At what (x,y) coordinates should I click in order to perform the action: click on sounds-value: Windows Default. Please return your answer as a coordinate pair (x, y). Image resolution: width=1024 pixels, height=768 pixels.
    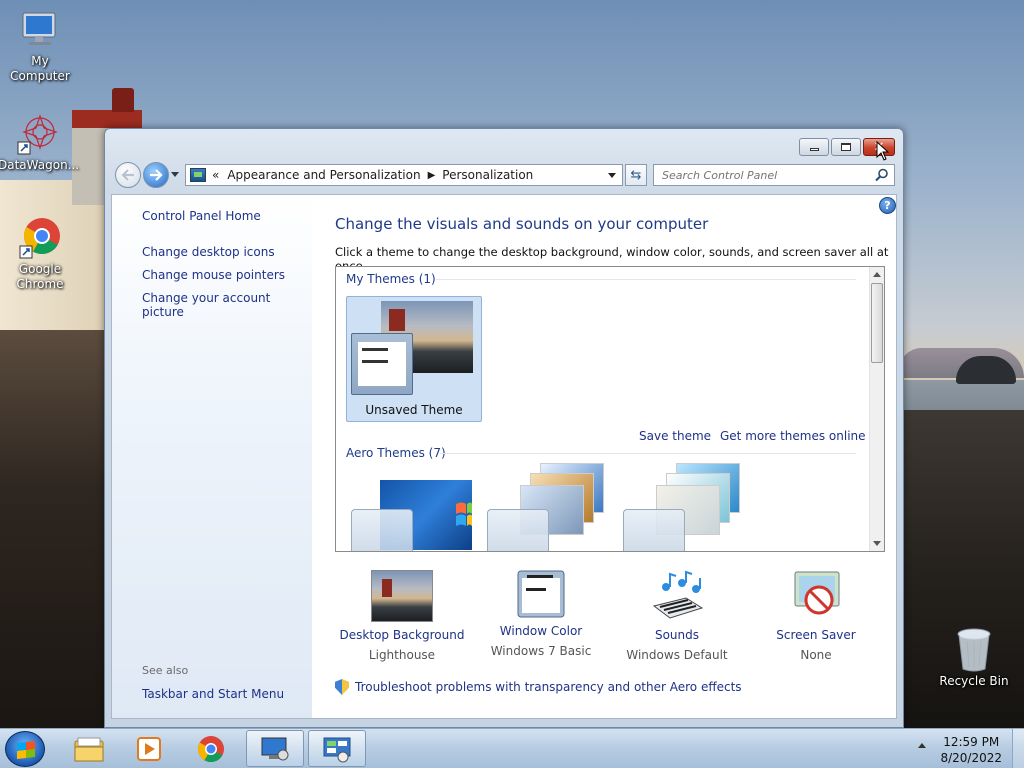
    Looking at the image, I should click on (677, 655).